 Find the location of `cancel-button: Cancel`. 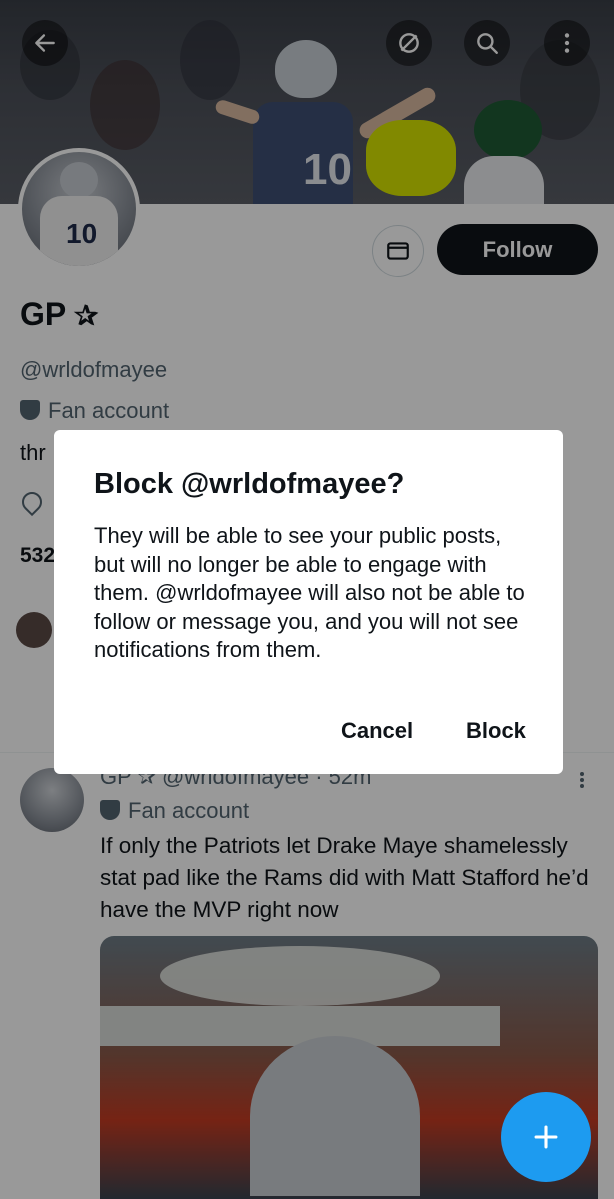

cancel-button: Cancel is located at coordinates (377, 731).